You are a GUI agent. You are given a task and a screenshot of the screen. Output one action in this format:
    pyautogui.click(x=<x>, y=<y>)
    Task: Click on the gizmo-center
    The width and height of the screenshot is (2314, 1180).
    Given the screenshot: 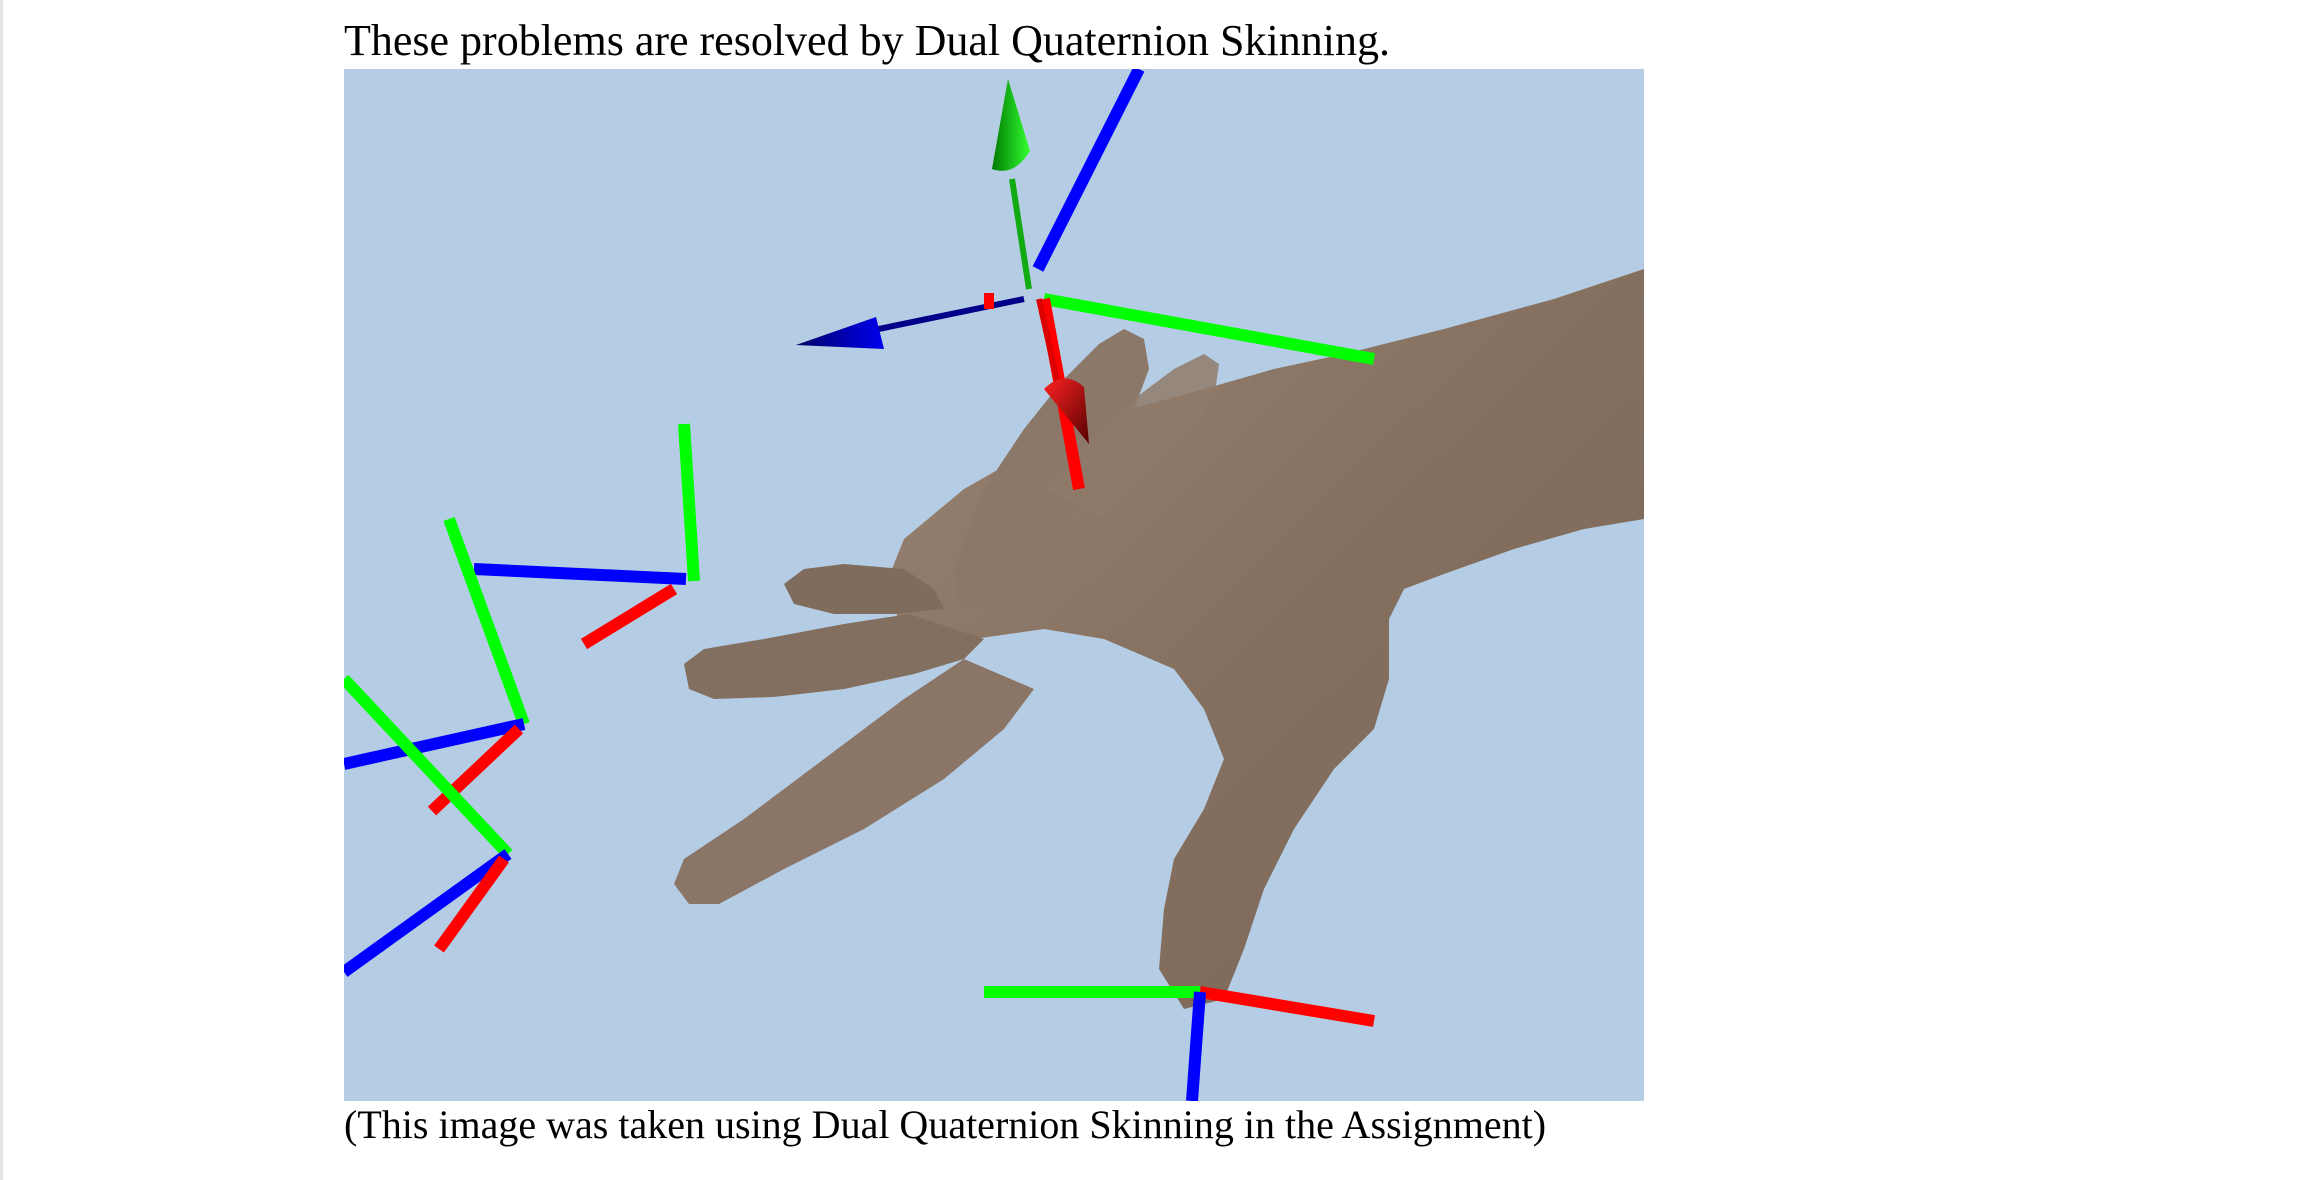 What is the action you would take?
    pyautogui.click(x=989, y=301)
    